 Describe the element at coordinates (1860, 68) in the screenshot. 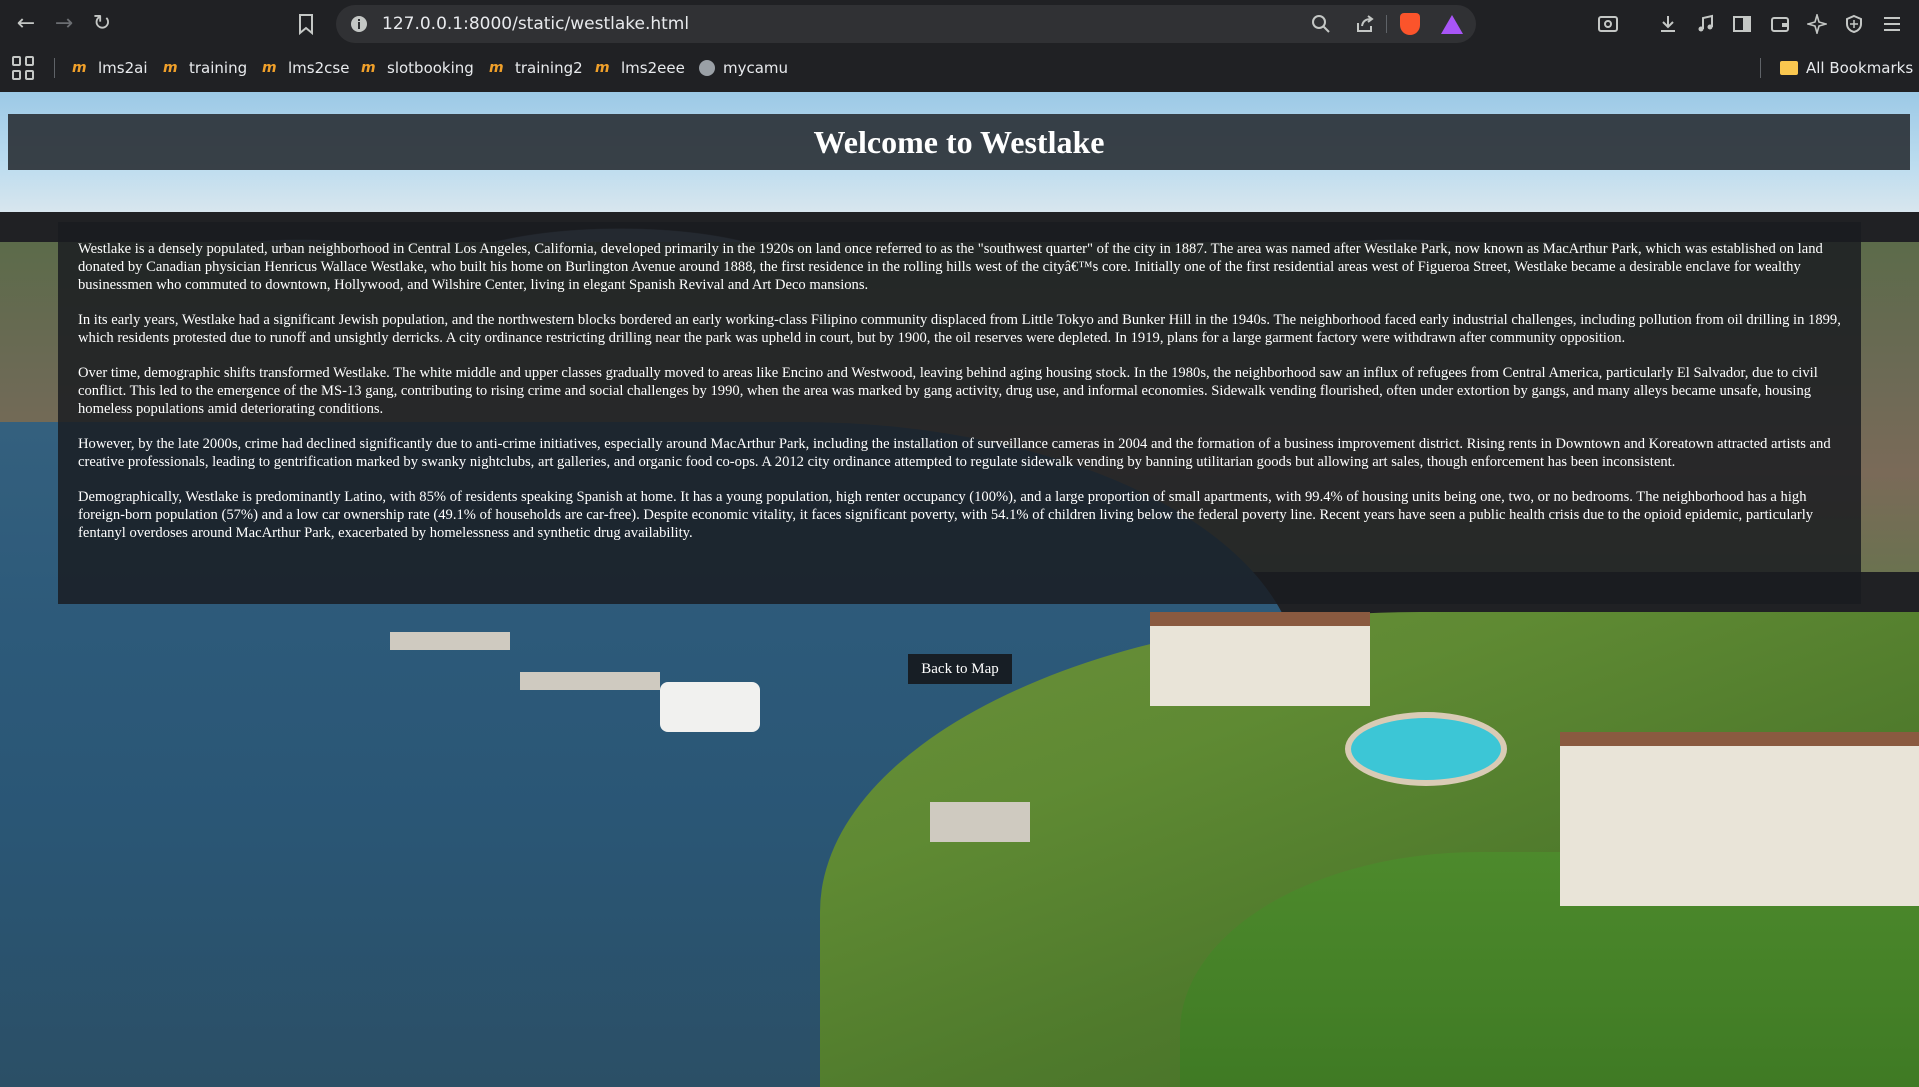

I see `all-bookmarks-label: All Bookmarks` at that location.